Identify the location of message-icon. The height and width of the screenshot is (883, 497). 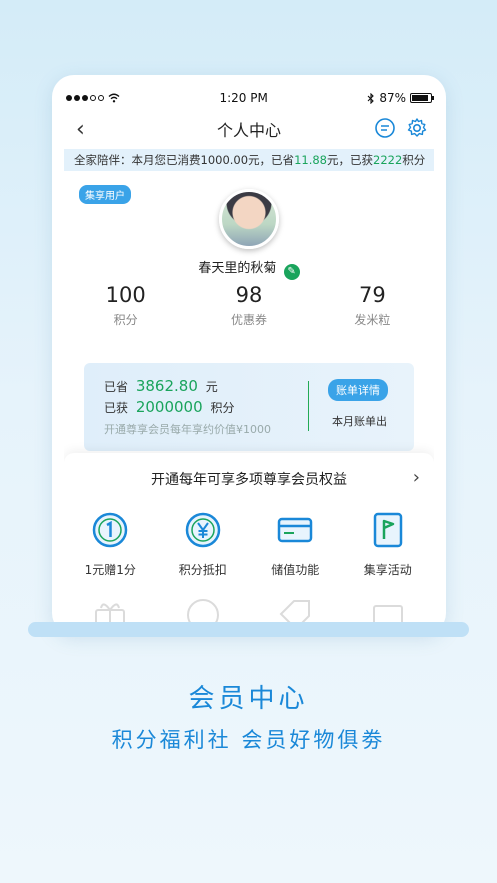
(385, 128).